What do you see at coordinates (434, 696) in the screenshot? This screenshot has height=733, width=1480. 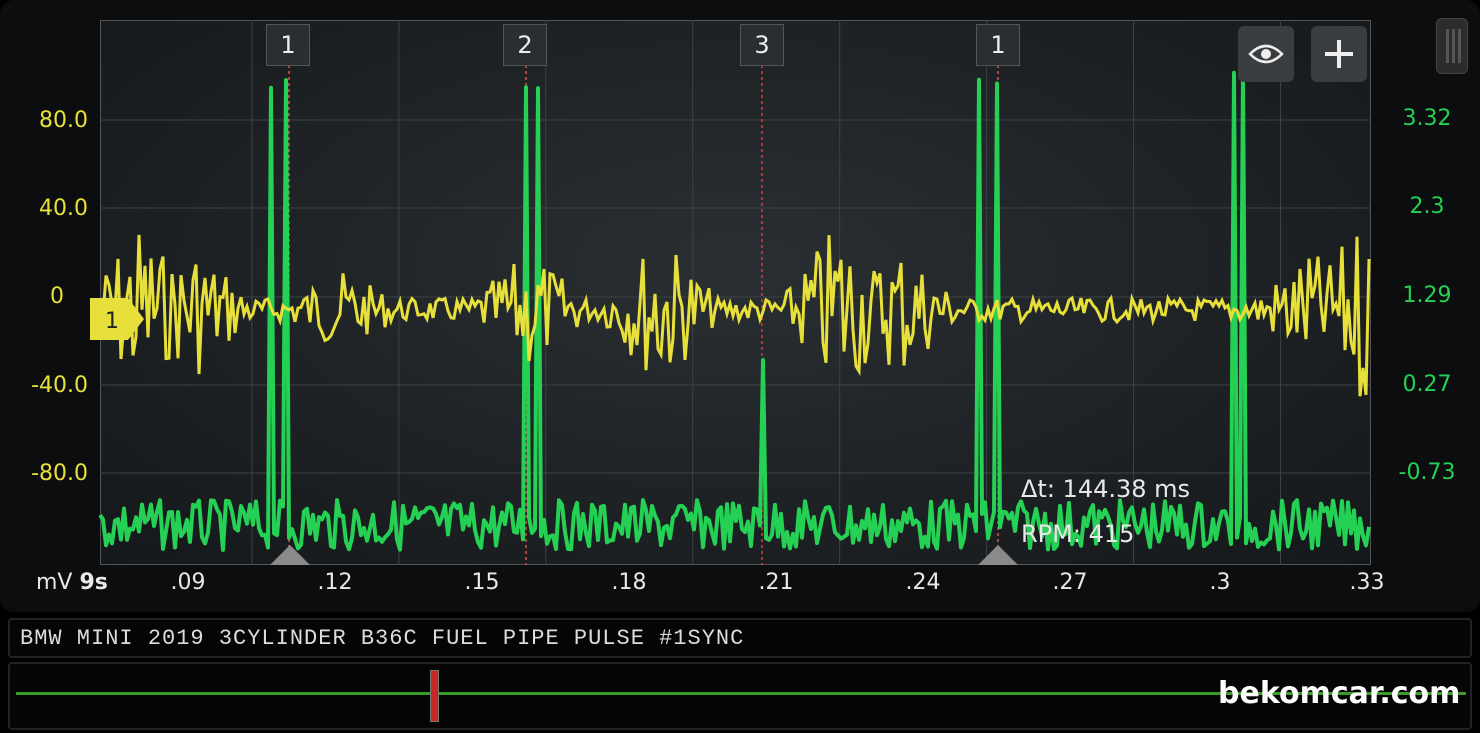 I see `navigator-thumb` at bounding box center [434, 696].